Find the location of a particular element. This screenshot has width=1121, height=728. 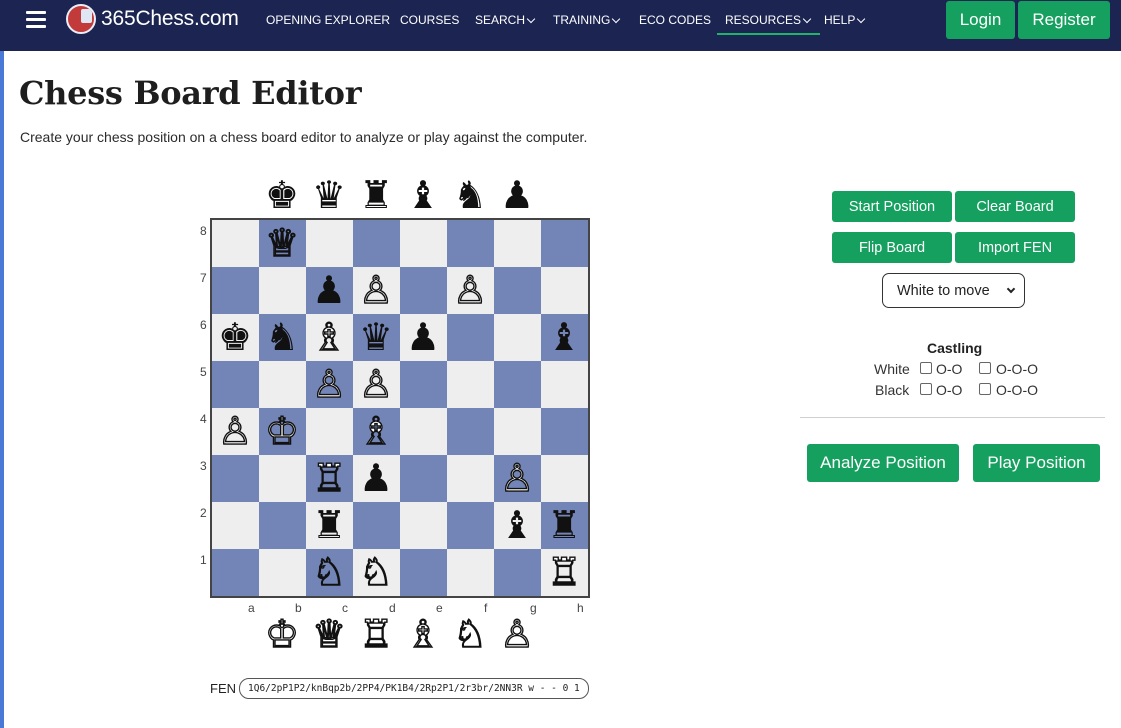

palette-black-bishop: ♝ is located at coordinates (423, 195).